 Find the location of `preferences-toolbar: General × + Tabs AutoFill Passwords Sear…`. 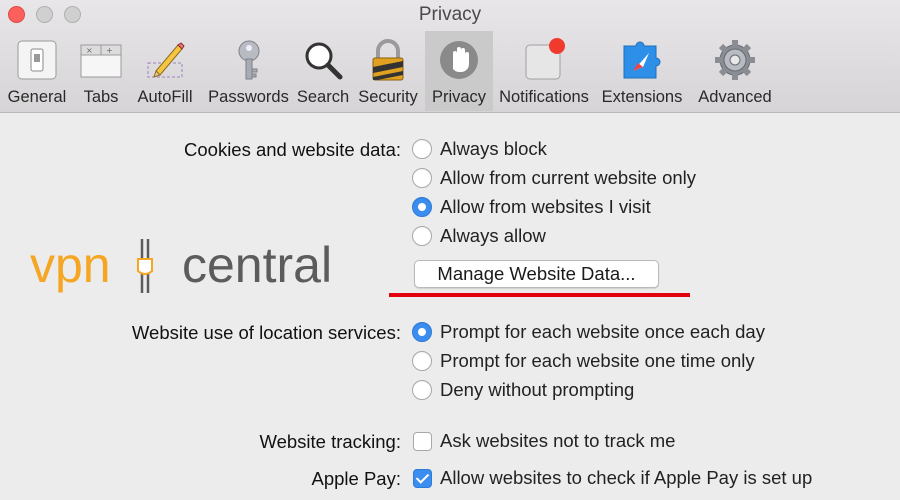

preferences-toolbar: General × + Tabs AutoFill Passwords Sear… is located at coordinates (390, 71).